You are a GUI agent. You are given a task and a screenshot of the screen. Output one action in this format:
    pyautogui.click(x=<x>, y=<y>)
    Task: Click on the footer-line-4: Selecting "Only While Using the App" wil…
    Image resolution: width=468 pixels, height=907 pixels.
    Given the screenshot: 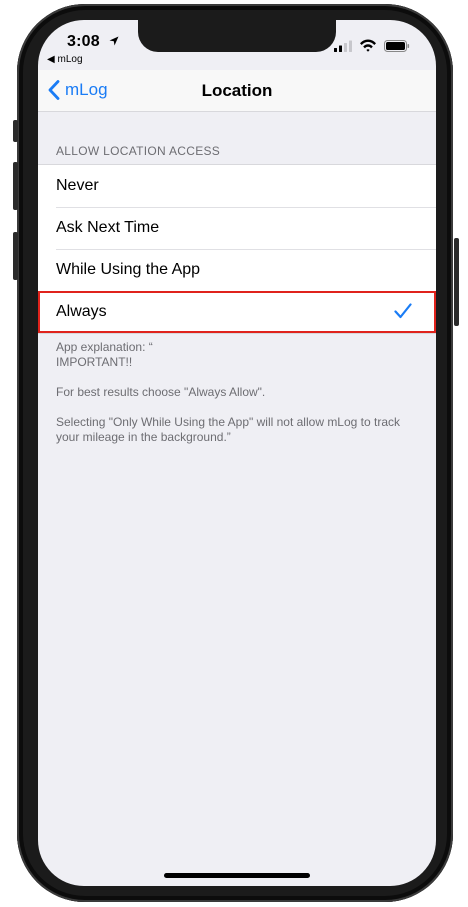 What is the action you would take?
    pyautogui.click(x=228, y=429)
    